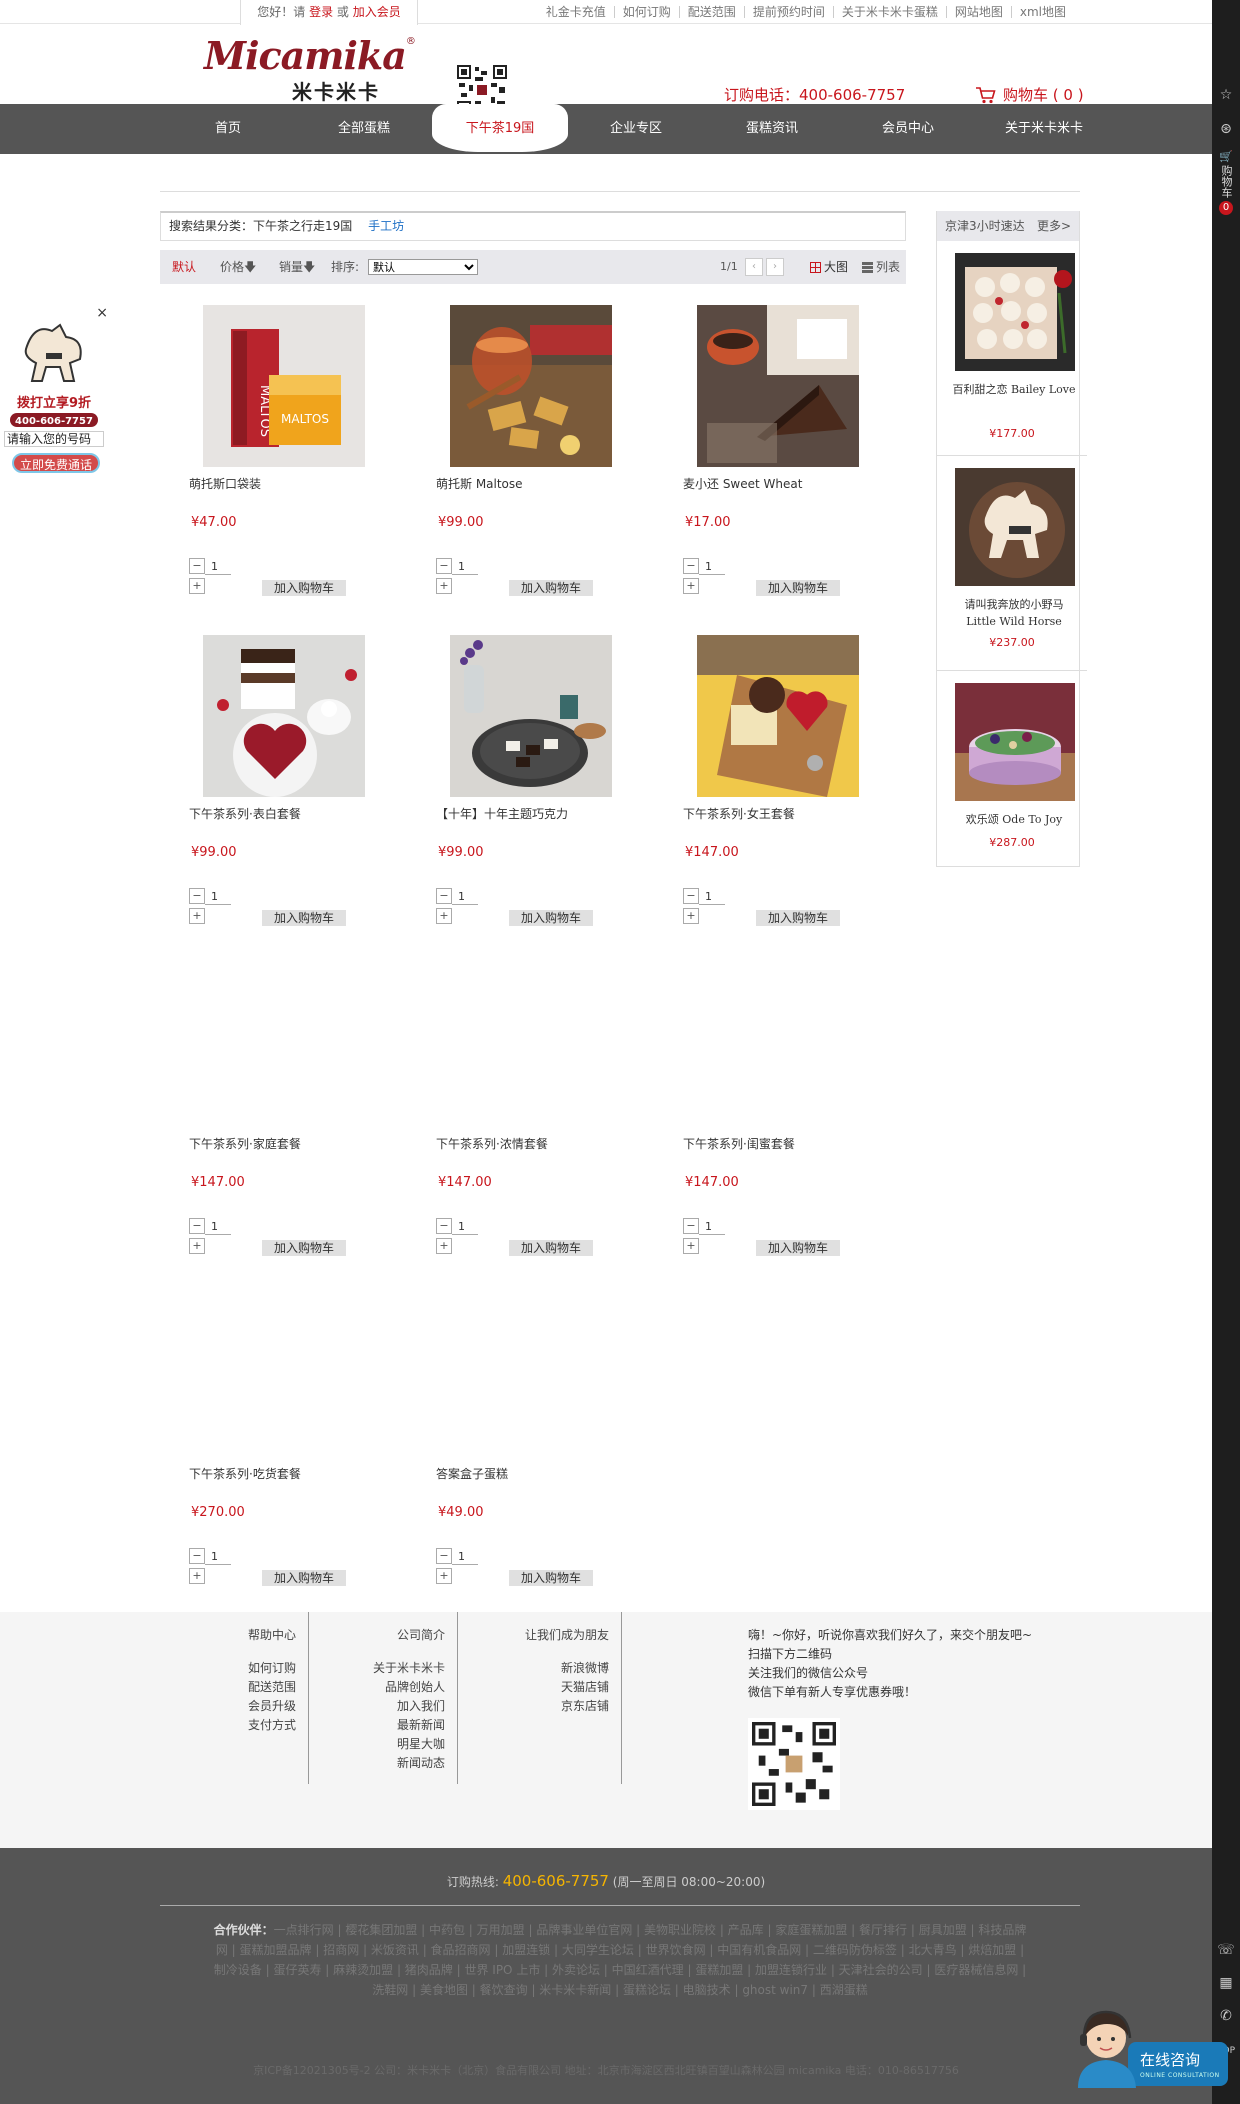 Image resolution: width=1240 pixels, height=2104 pixels. What do you see at coordinates (576, 12) in the screenshot?
I see `toplink-giftcard: 礼金卡充值` at bounding box center [576, 12].